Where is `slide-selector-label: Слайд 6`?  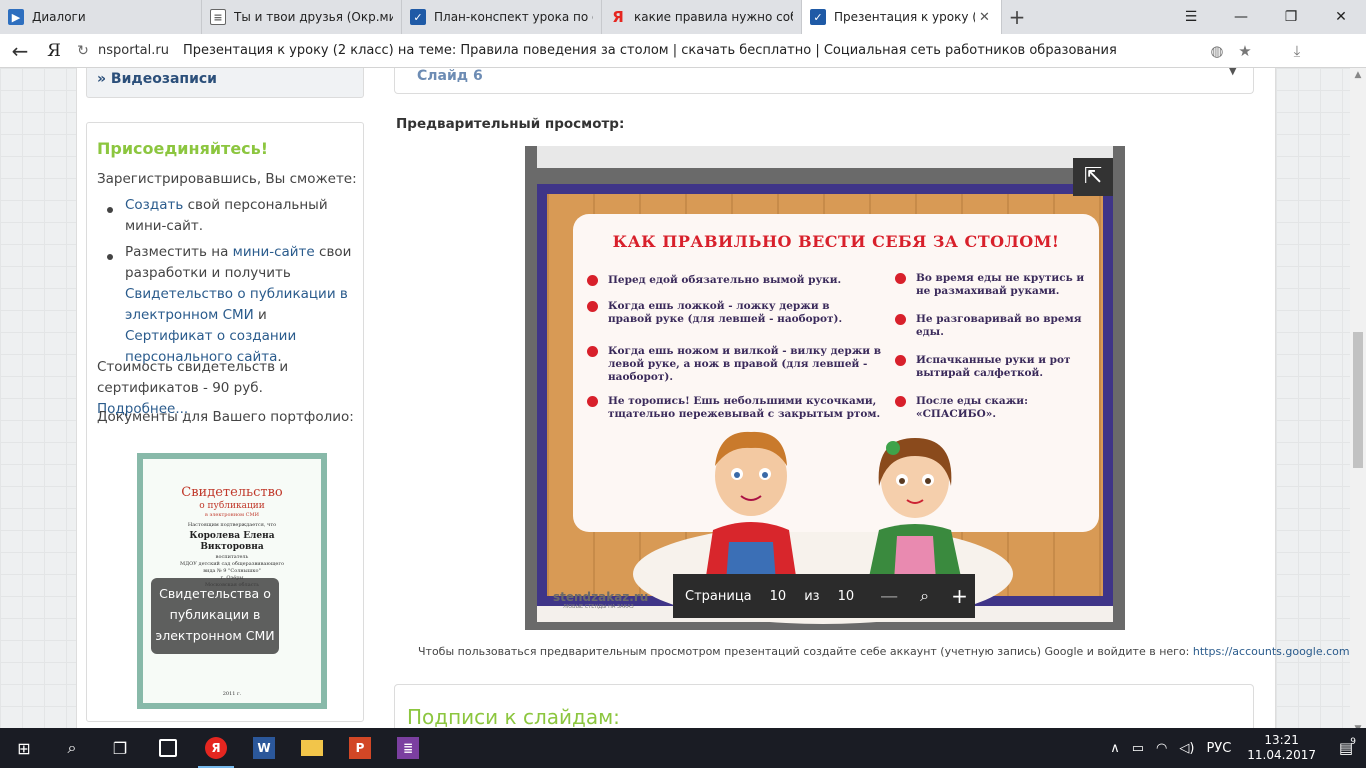 slide-selector-label: Слайд 6 is located at coordinates (450, 76).